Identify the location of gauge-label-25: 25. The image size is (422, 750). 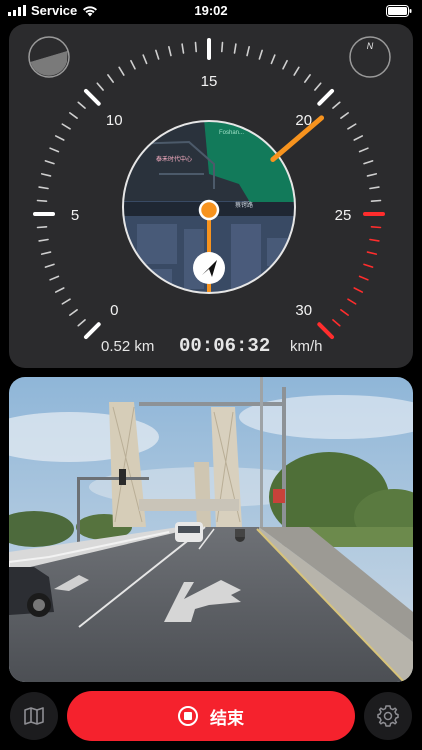
(343, 215).